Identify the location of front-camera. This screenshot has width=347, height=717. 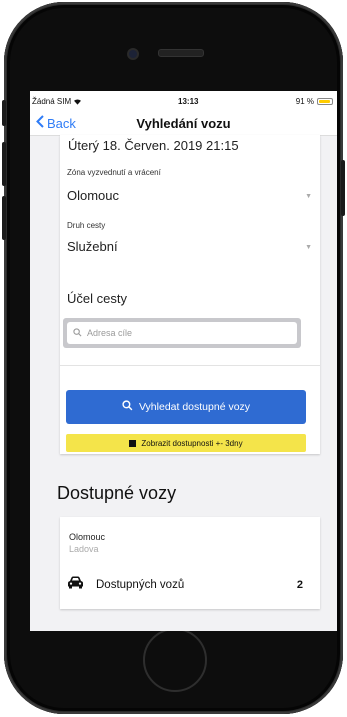
(133, 54).